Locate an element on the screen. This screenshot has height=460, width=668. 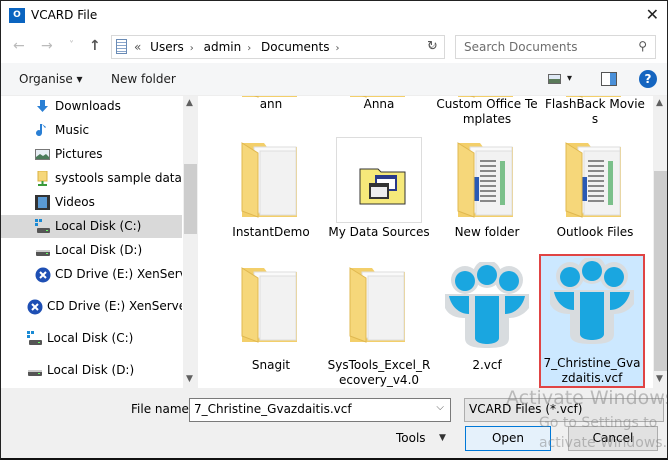
sidebar-item-label: Music is located at coordinates (72, 130).